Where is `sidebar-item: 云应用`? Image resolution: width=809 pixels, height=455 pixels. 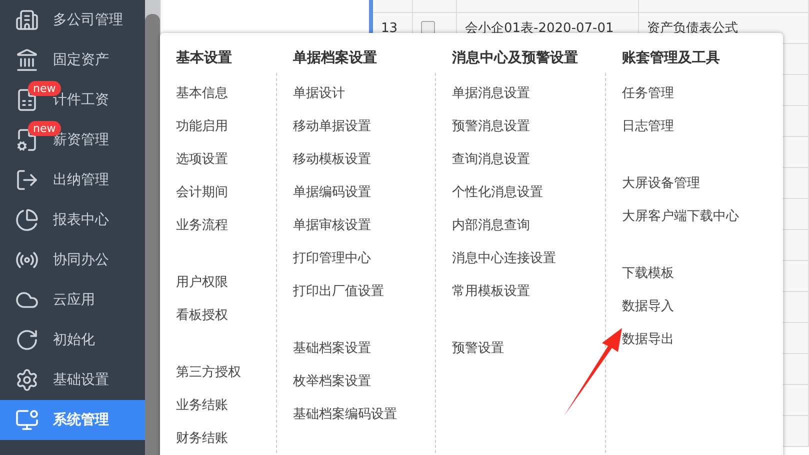
sidebar-item: 云应用 is located at coordinates (72, 300).